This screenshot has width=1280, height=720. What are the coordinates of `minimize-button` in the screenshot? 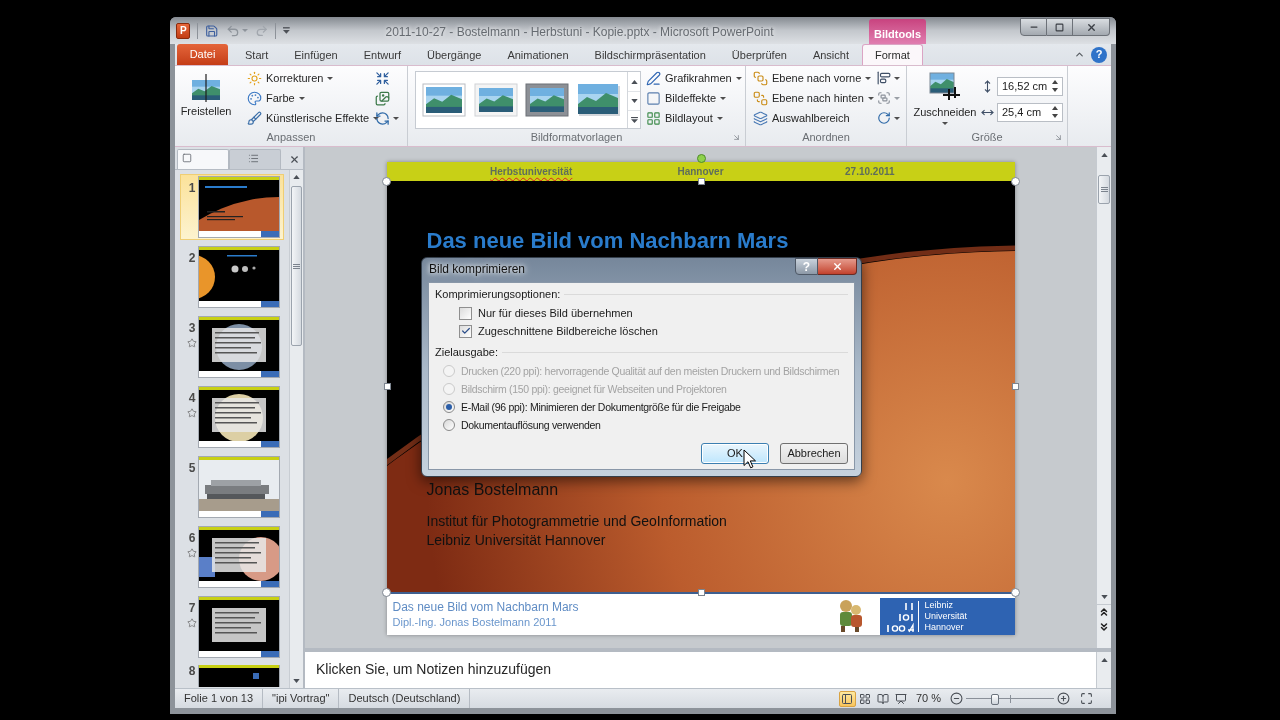 It's located at (1033, 27).